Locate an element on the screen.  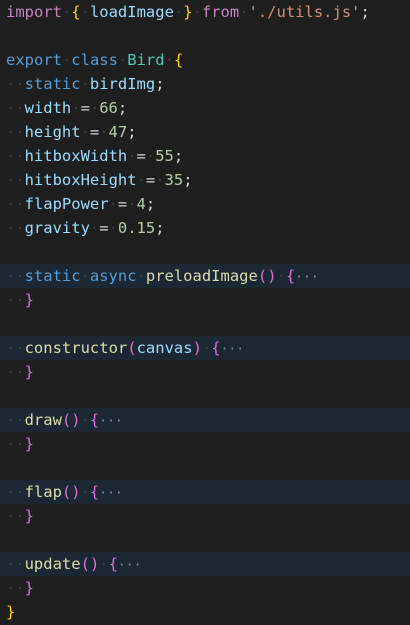
method-name: constructor is located at coordinates (76, 348).